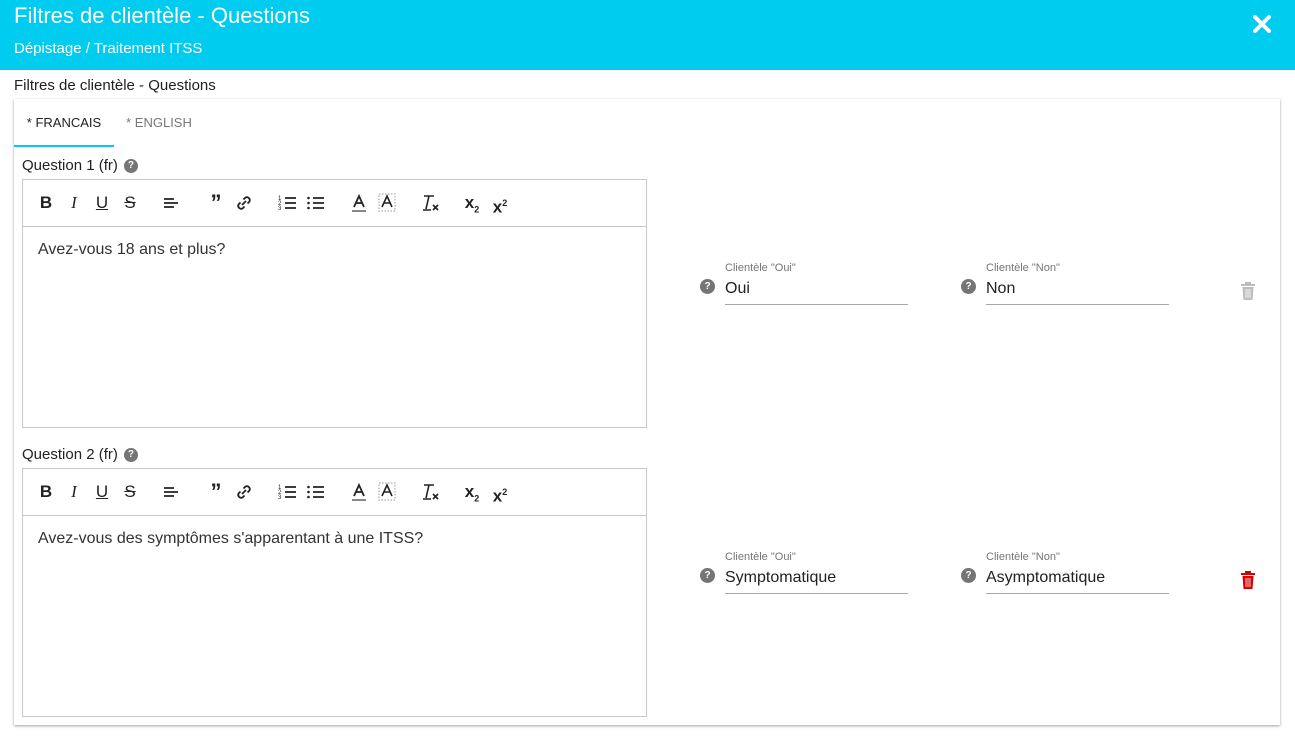 The width and height of the screenshot is (1295, 737). What do you see at coordinates (816, 289) in the screenshot?
I see `question-1-yes-input` at bounding box center [816, 289].